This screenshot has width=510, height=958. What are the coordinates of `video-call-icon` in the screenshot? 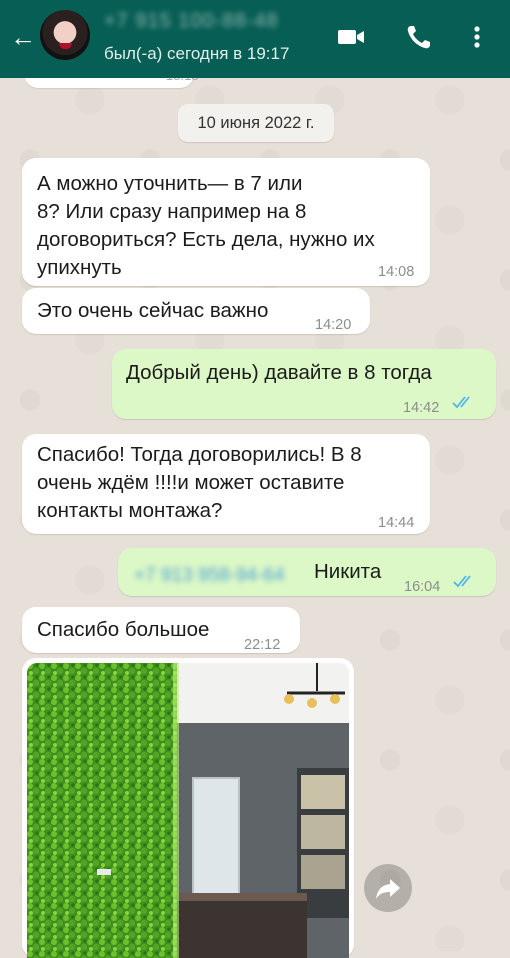 It's located at (351, 37).